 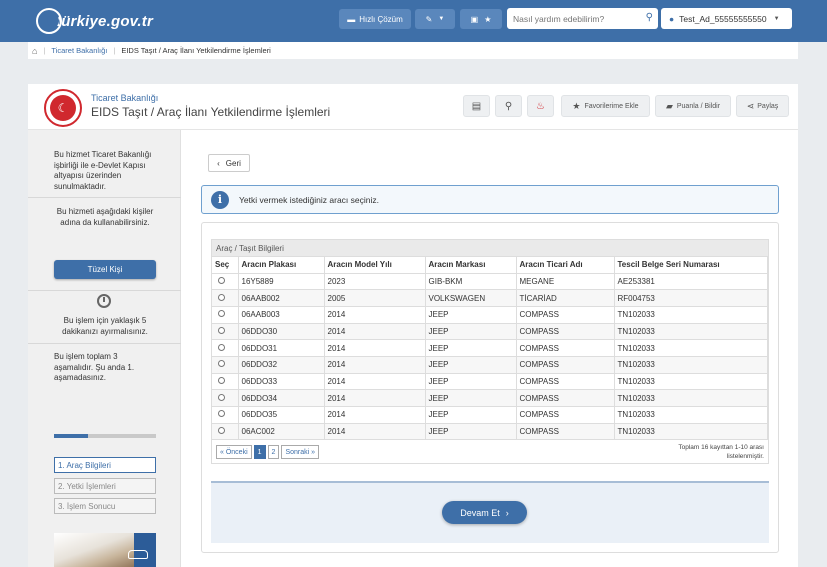 What do you see at coordinates (225, 265) in the screenshot?
I see `col-header-select: Seç` at bounding box center [225, 265].